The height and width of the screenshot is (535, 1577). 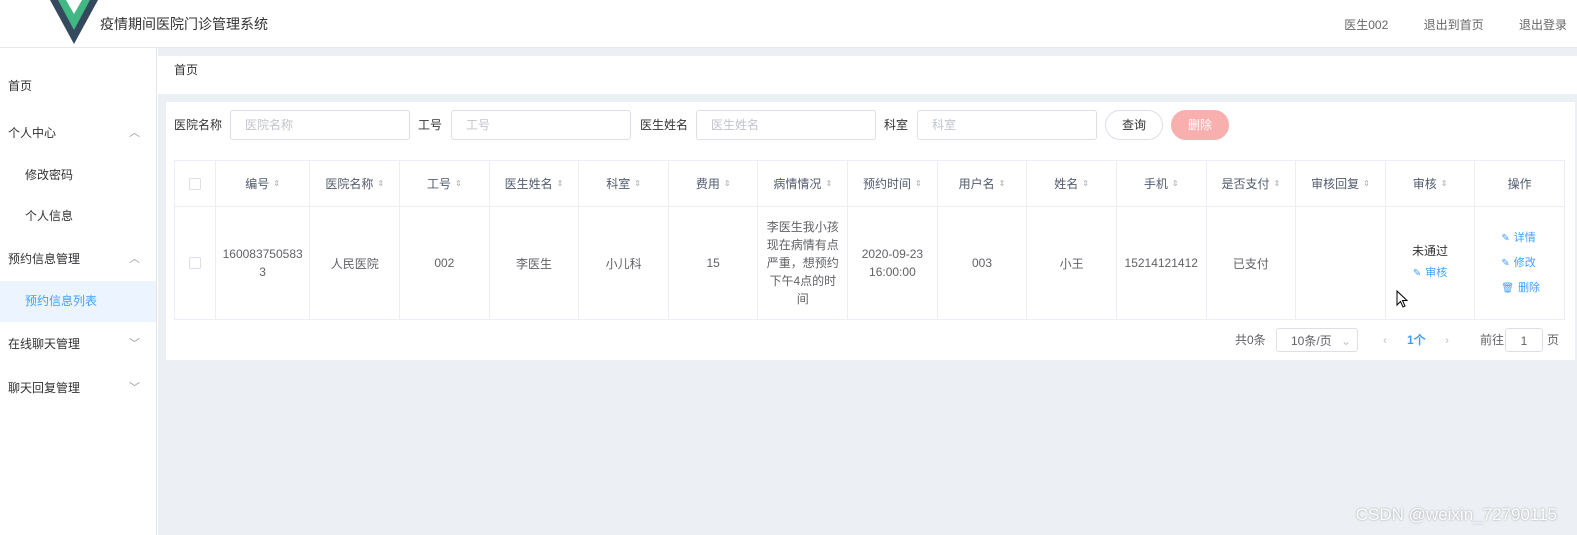 What do you see at coordinates (1162, 263) in the screenshot?
I see `cell-phone: 15214121412` at bounding box center [1162, 263].